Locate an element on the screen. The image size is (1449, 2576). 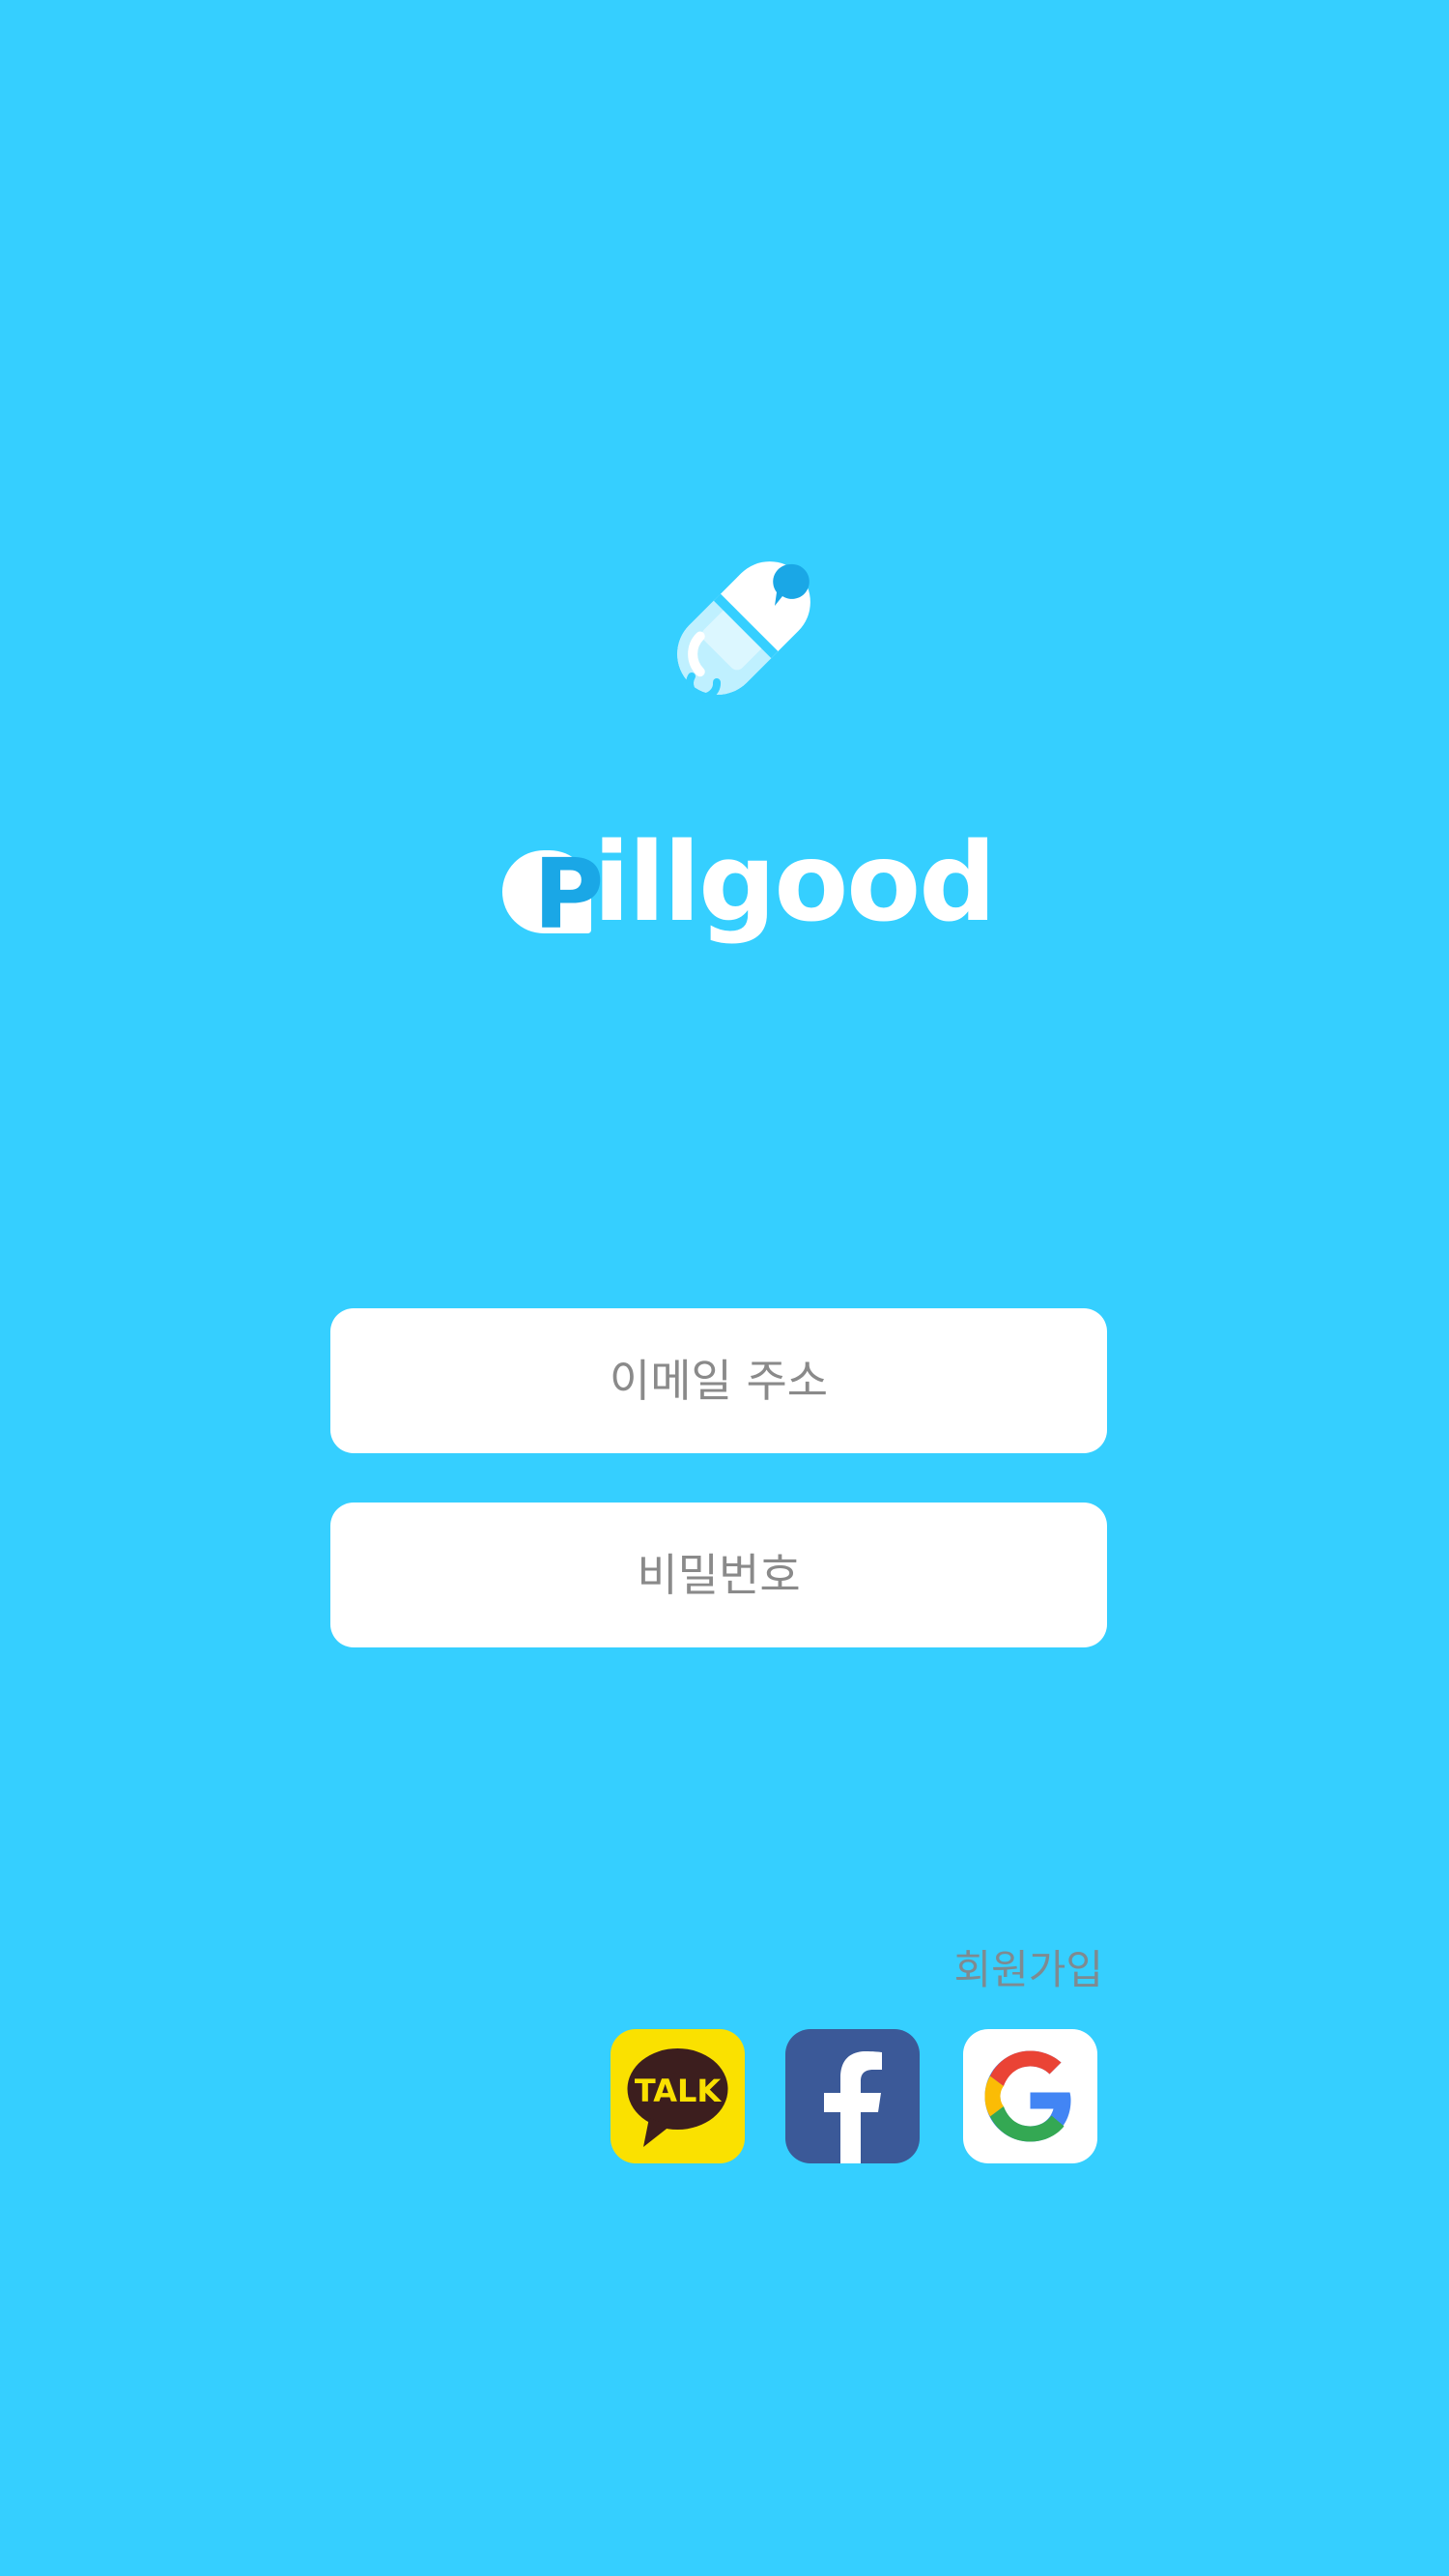
google-icon is located at coordinates (1027, 2096).